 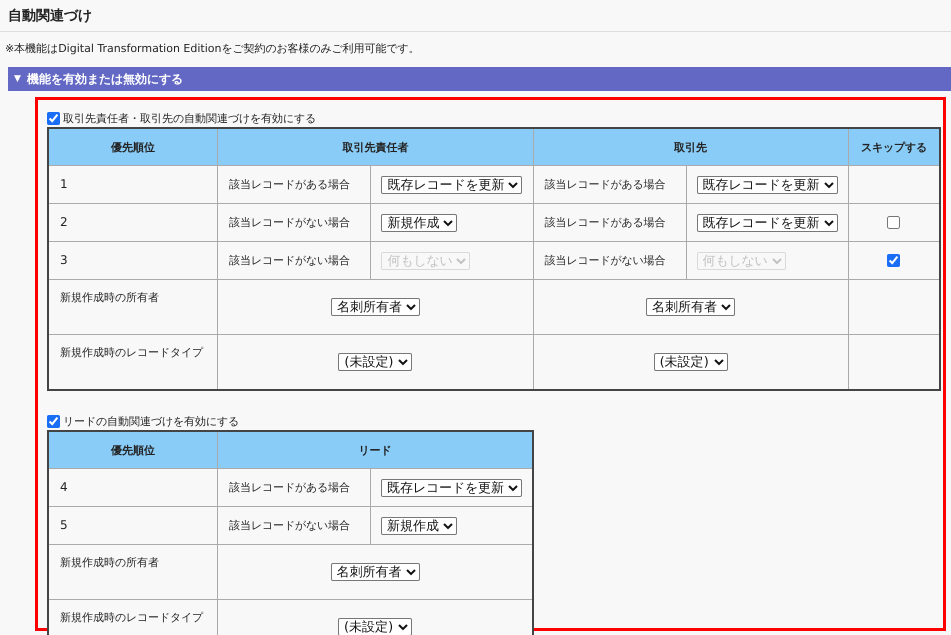 What do you see at coordinates (17, 79) in the screenshot?
I see `toggle-icon: ▼` at bounding box center [17, 79].